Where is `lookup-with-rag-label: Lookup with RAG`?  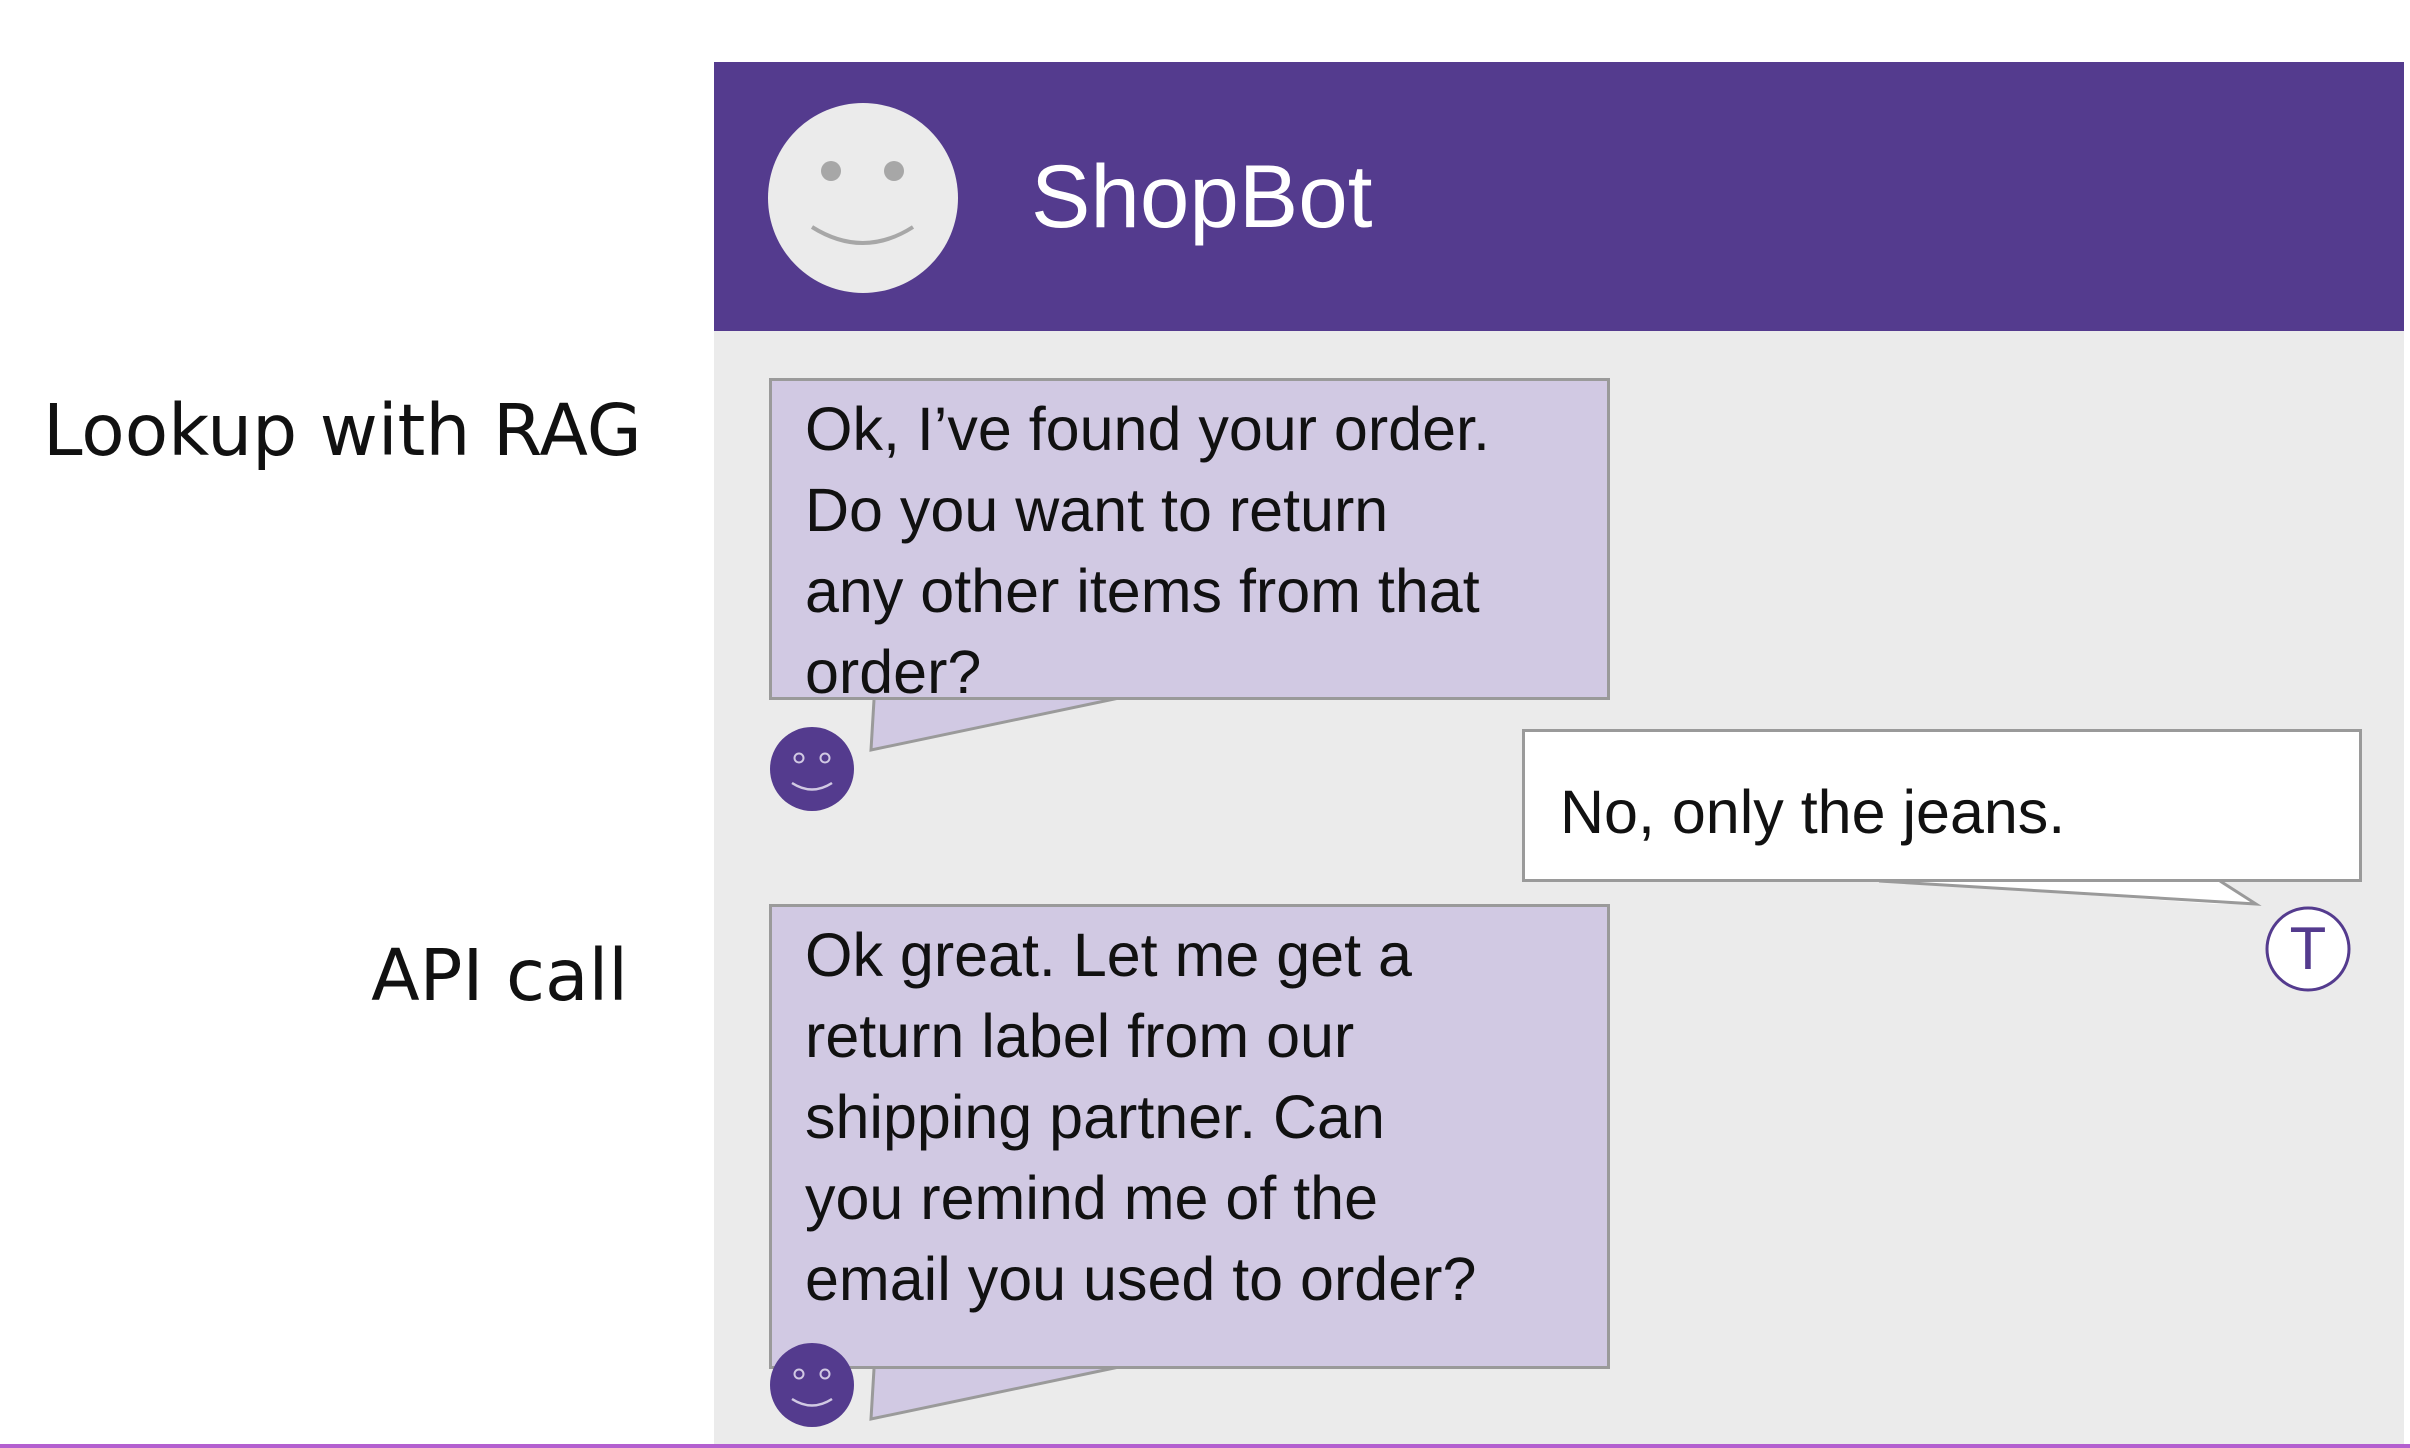 lookup-with-rag-label: Lookup with RAG is located at coordinates (342, 430).